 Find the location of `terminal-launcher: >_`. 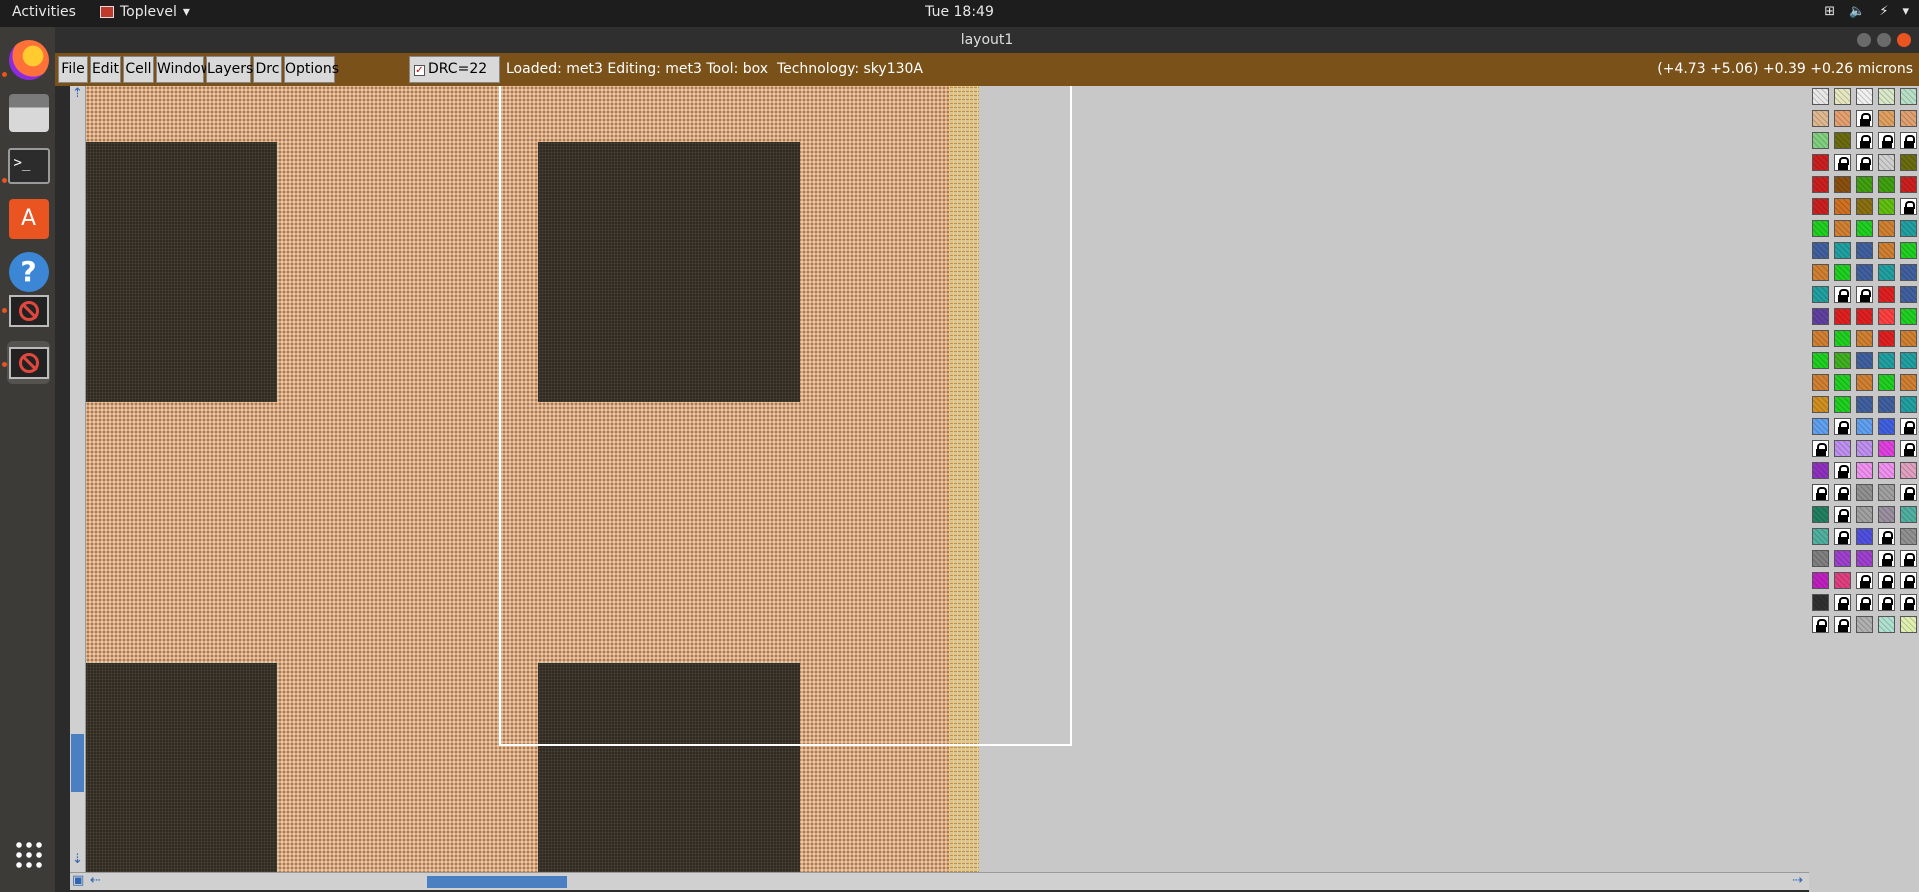

terminal-launcher: >_ is located at coordinates (28, 165).